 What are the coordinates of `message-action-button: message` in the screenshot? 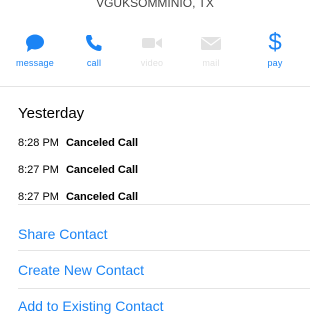 It's located at (35, 49).